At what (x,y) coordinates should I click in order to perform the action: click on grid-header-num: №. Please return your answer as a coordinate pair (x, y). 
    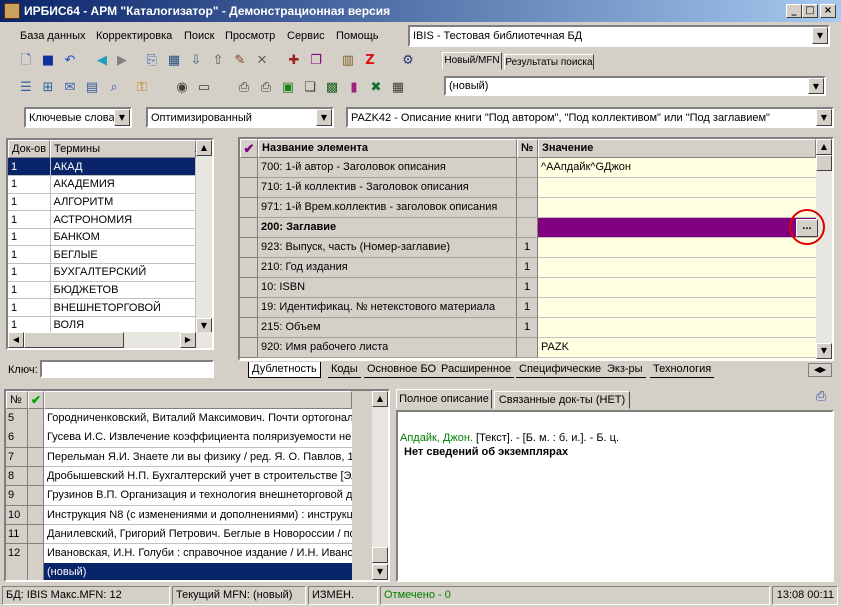
    Looking at the image, I should click on (527, 148).